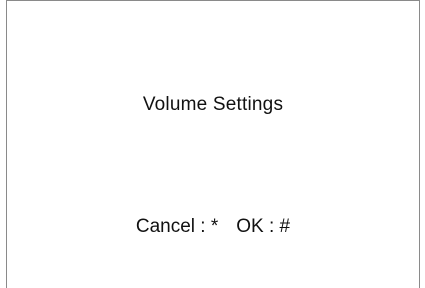 This screenshot has height=288, width=425. What do you see at coordinates (177, 227) in the screenshot?
I see `cancel-softkey: Cancel : *` at bounding box center [177, 227].